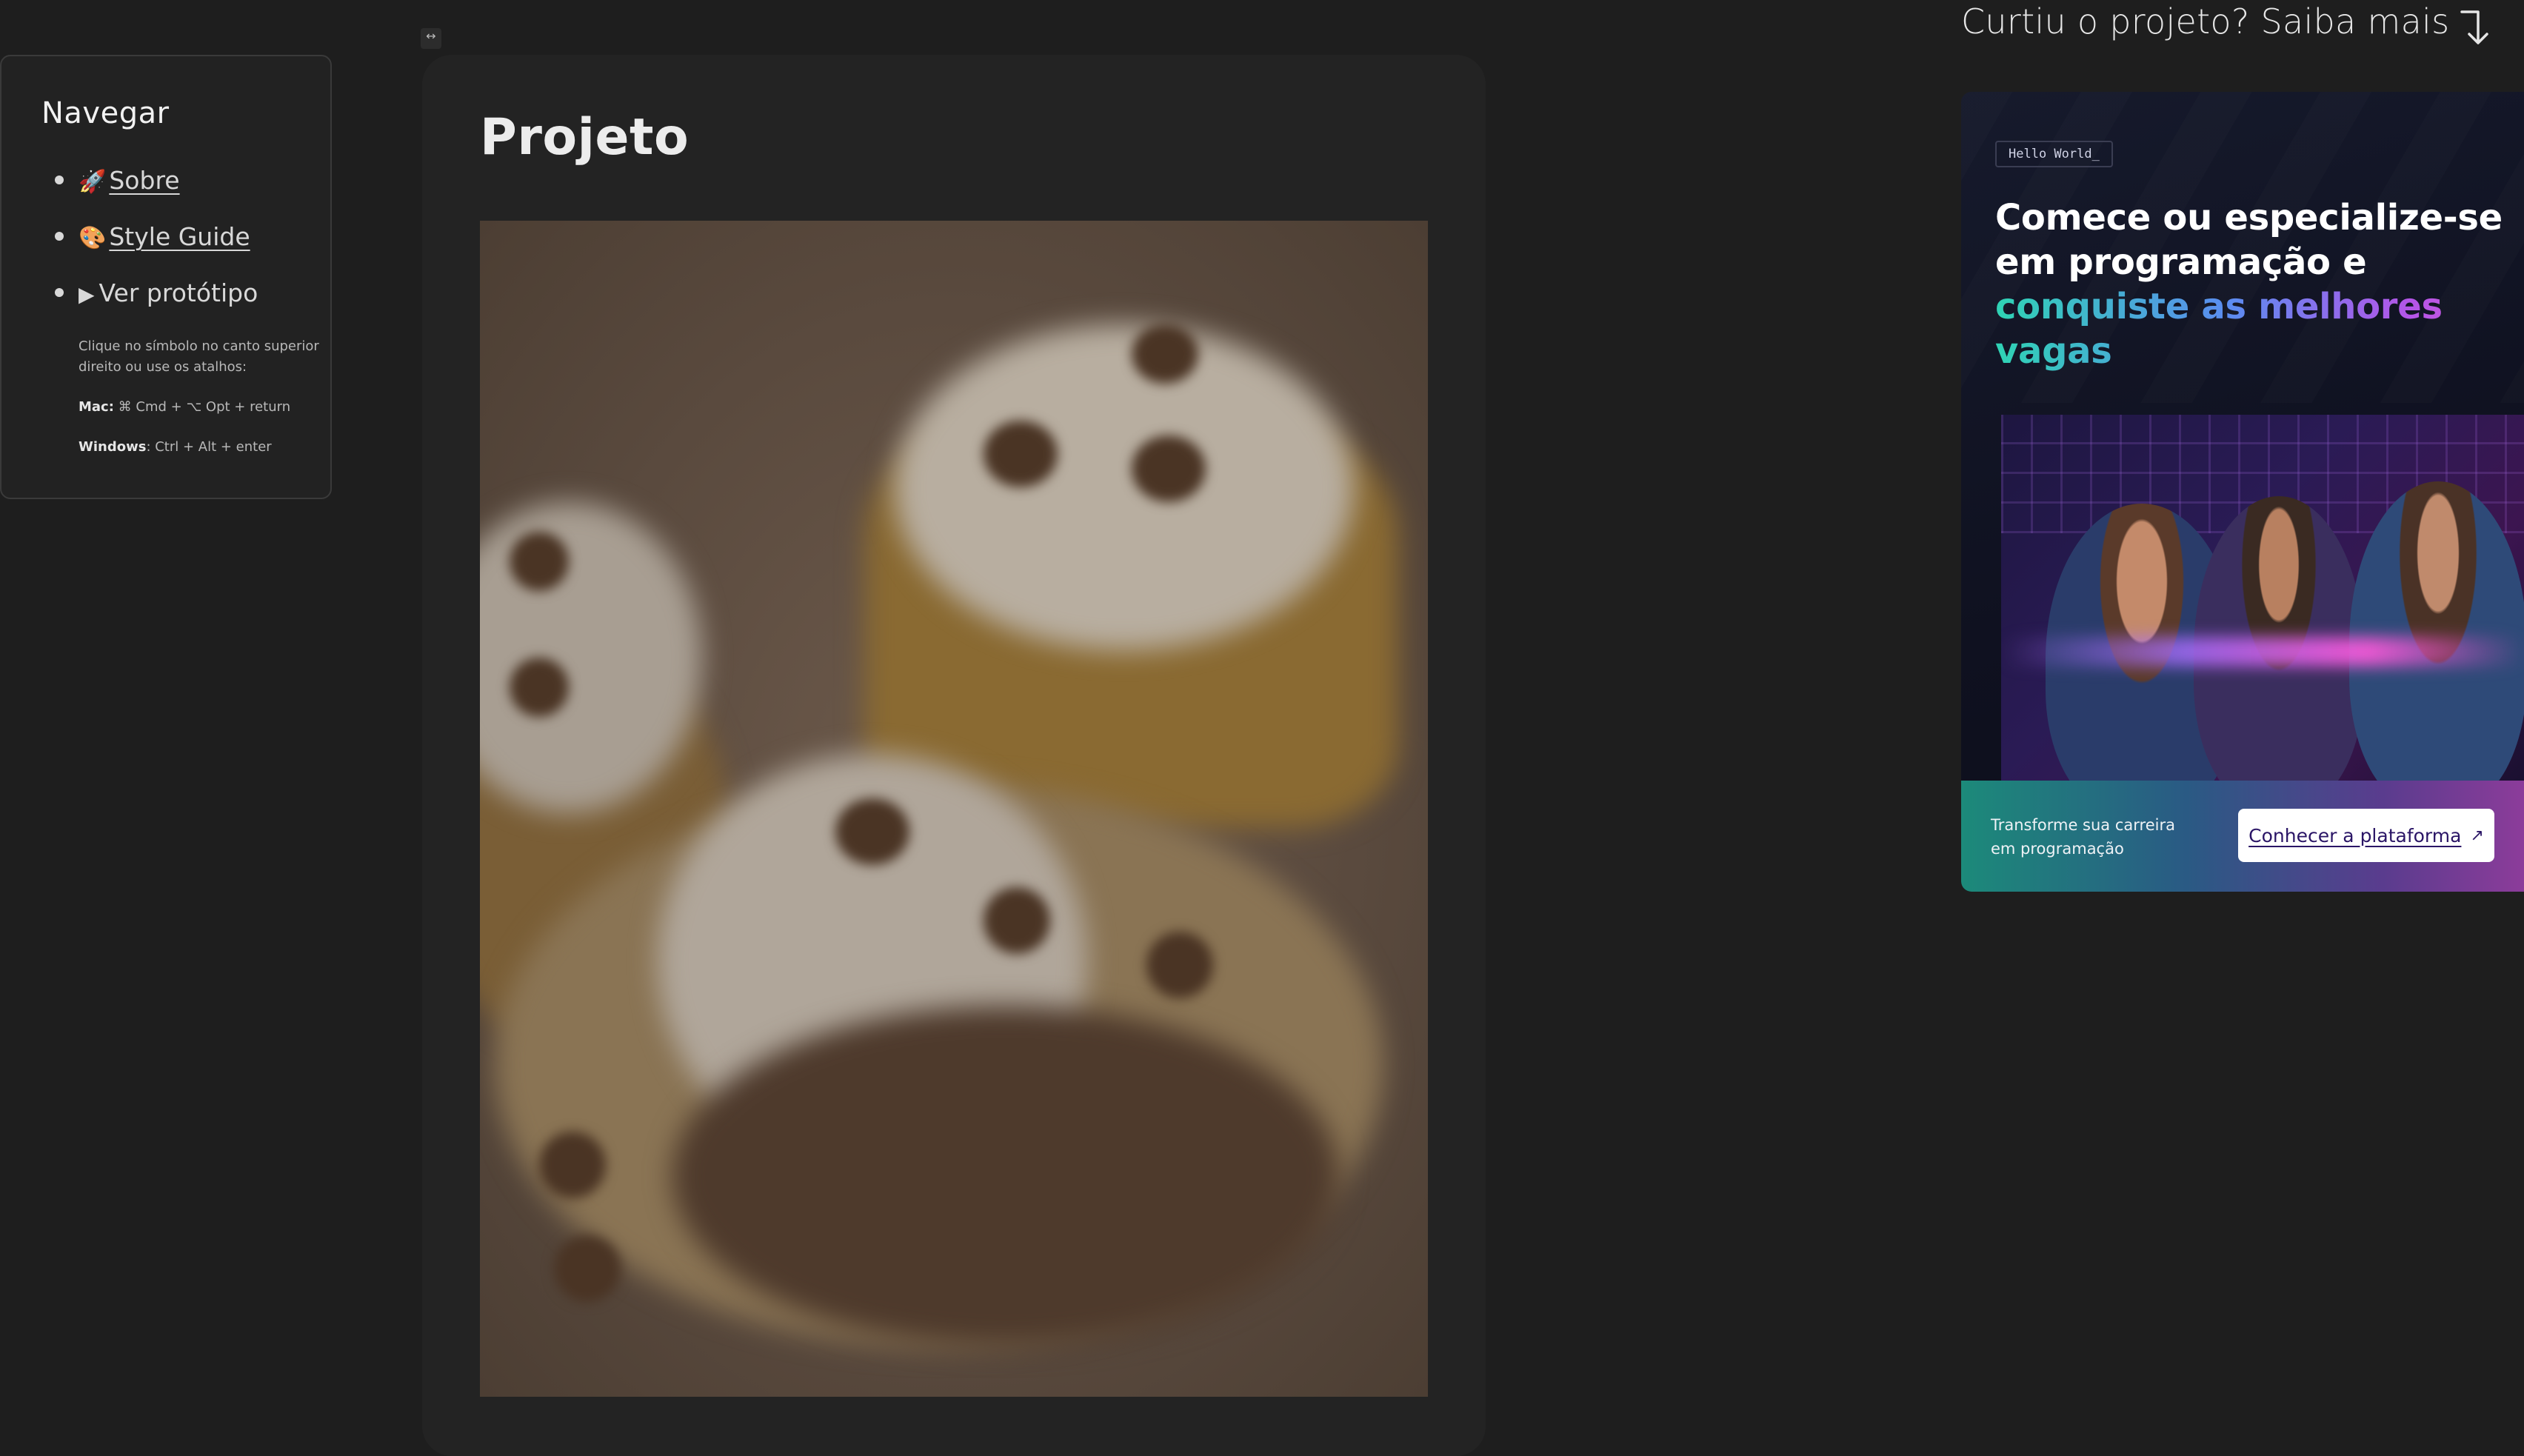  I want to click on palette-icon: 🎨, so click(93, 238).